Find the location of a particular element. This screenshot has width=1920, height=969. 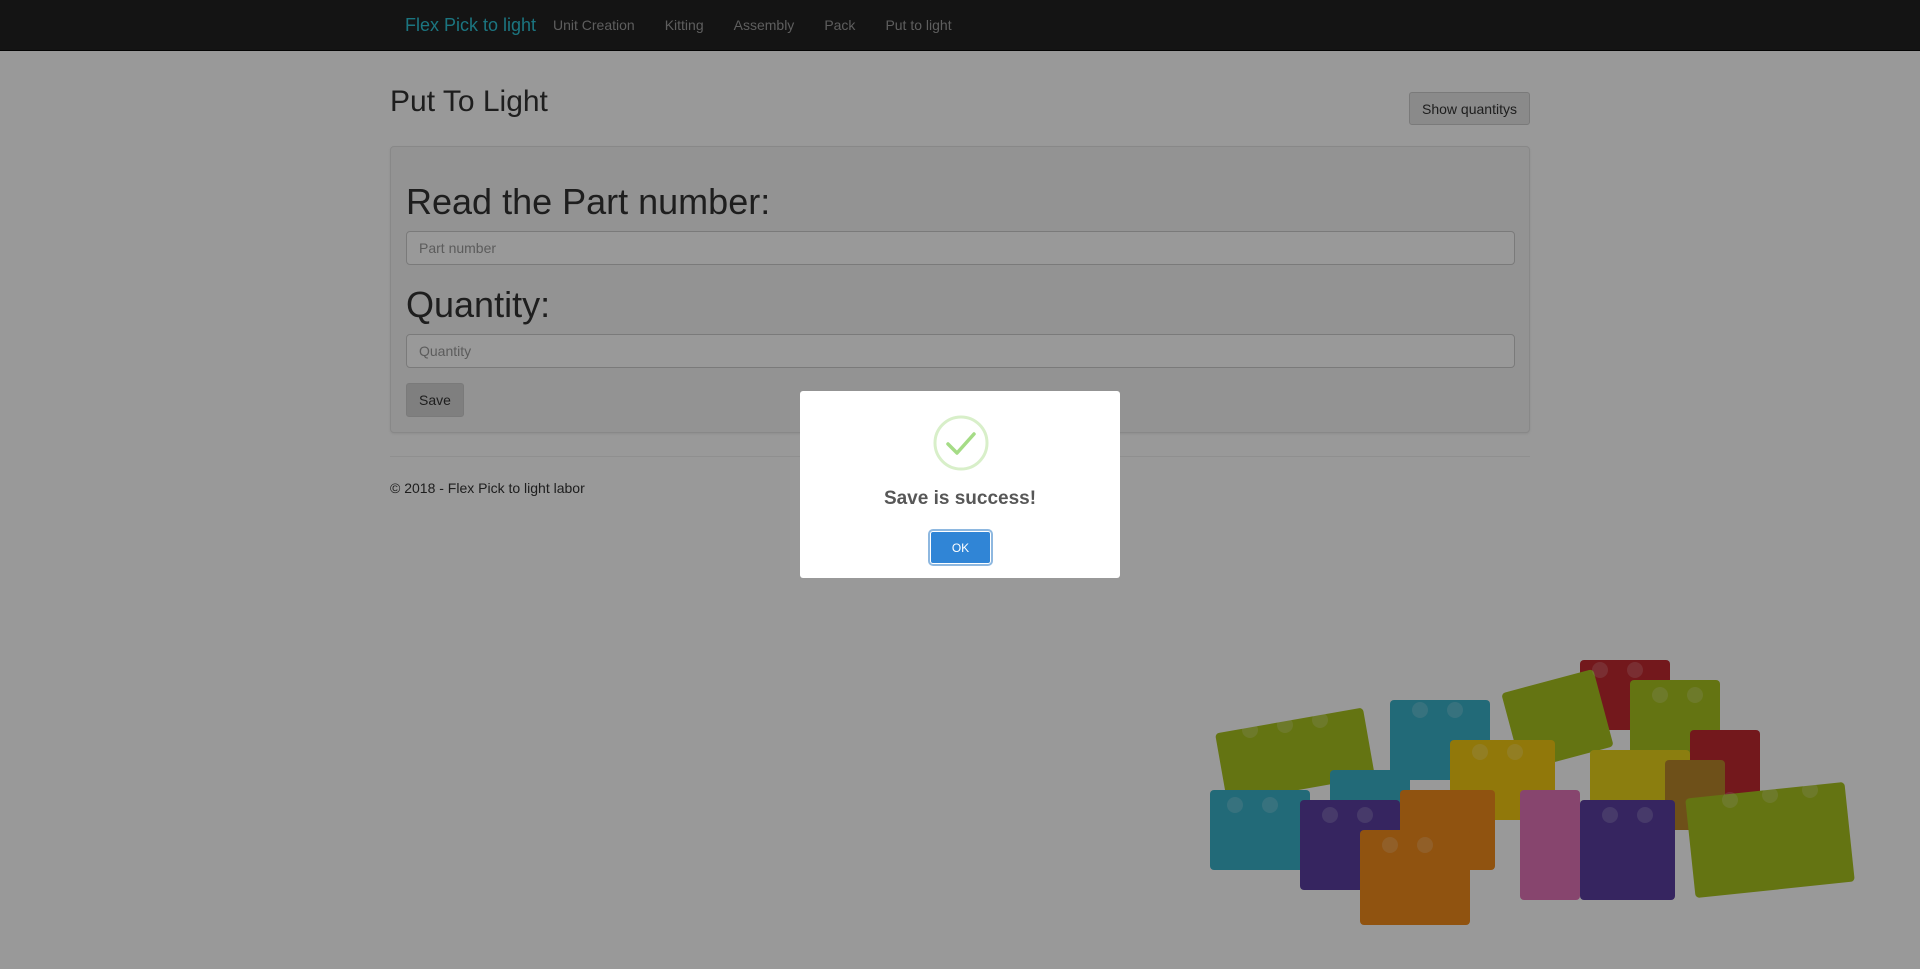

success-dialog: Save is success! OK is located at coordinates (960, 484).